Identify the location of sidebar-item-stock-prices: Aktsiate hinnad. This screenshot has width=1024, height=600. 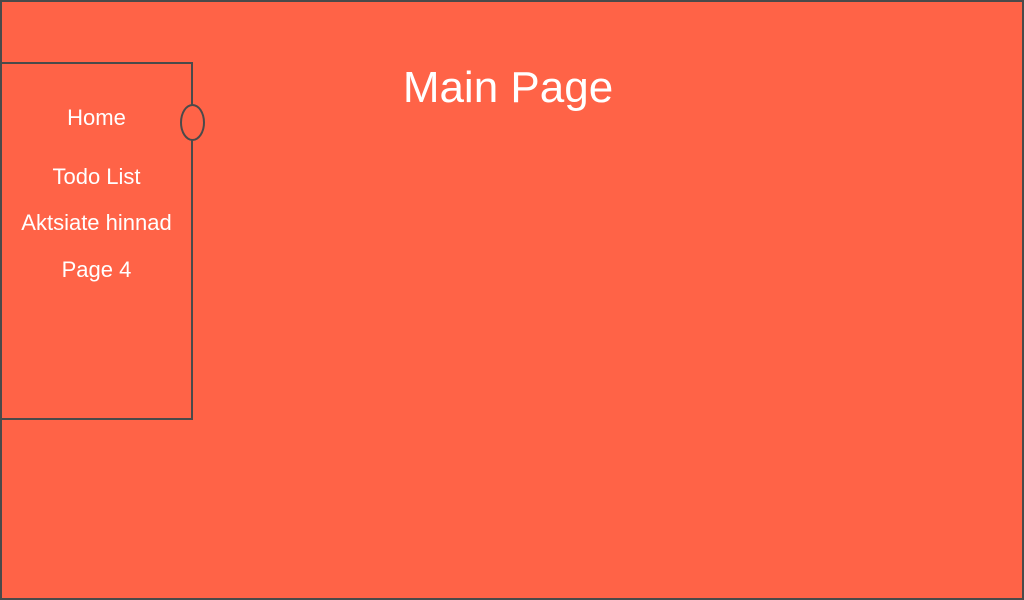
(96, 223).